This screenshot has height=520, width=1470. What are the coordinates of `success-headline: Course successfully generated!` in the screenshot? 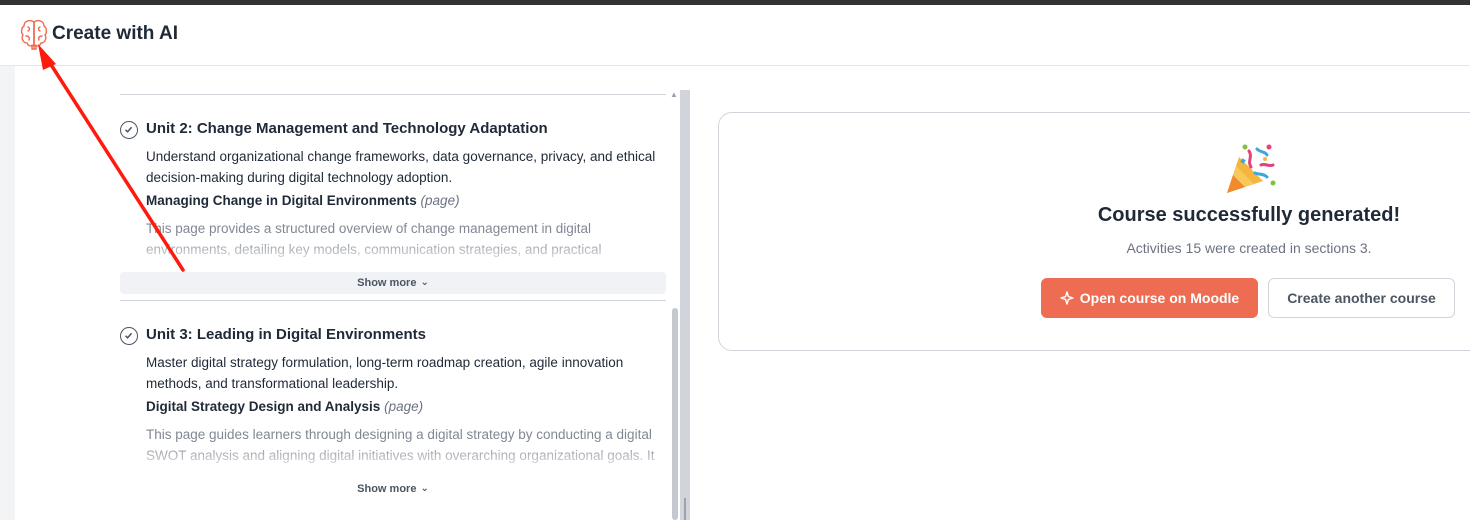 It's located at (1249, 215).